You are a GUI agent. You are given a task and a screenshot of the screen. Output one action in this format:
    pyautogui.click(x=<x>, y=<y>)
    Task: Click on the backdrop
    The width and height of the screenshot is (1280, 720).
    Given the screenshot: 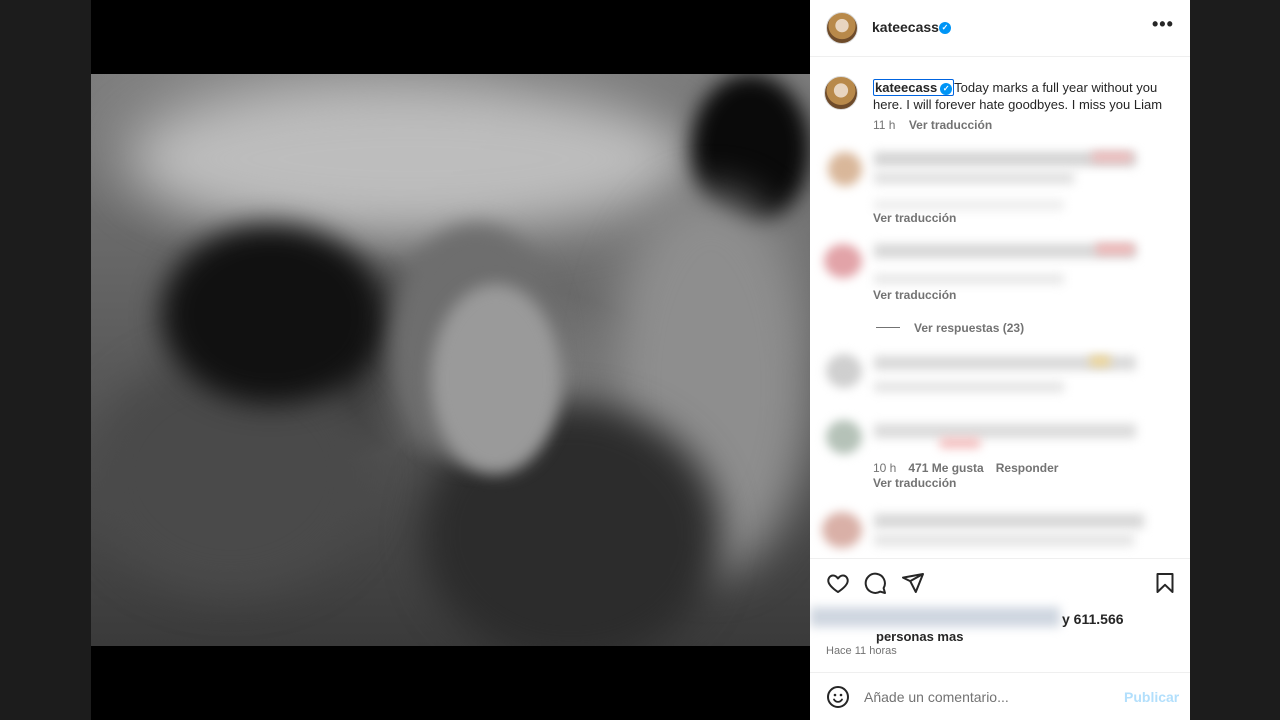 What is the action you would take?
    pyautogui.click(x=1235, y=360)
    